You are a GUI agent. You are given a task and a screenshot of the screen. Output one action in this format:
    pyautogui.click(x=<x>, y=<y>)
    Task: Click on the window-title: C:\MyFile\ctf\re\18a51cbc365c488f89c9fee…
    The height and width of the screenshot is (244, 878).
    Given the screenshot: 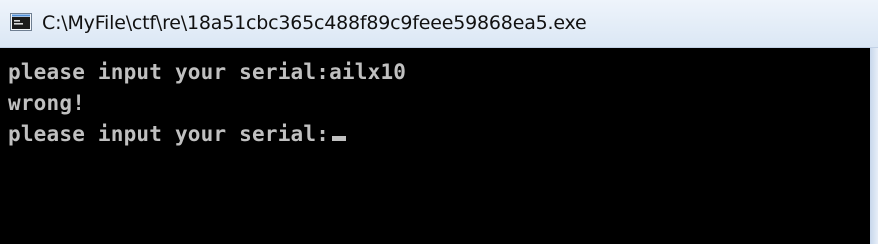 What is the action you would take?
    pyautogui.click(x=314, y=23)
    